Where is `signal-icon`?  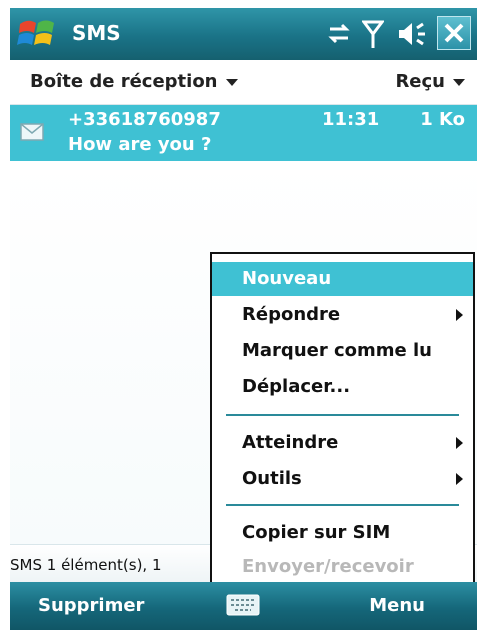 signal-icon is located at coordinates (373, 34).